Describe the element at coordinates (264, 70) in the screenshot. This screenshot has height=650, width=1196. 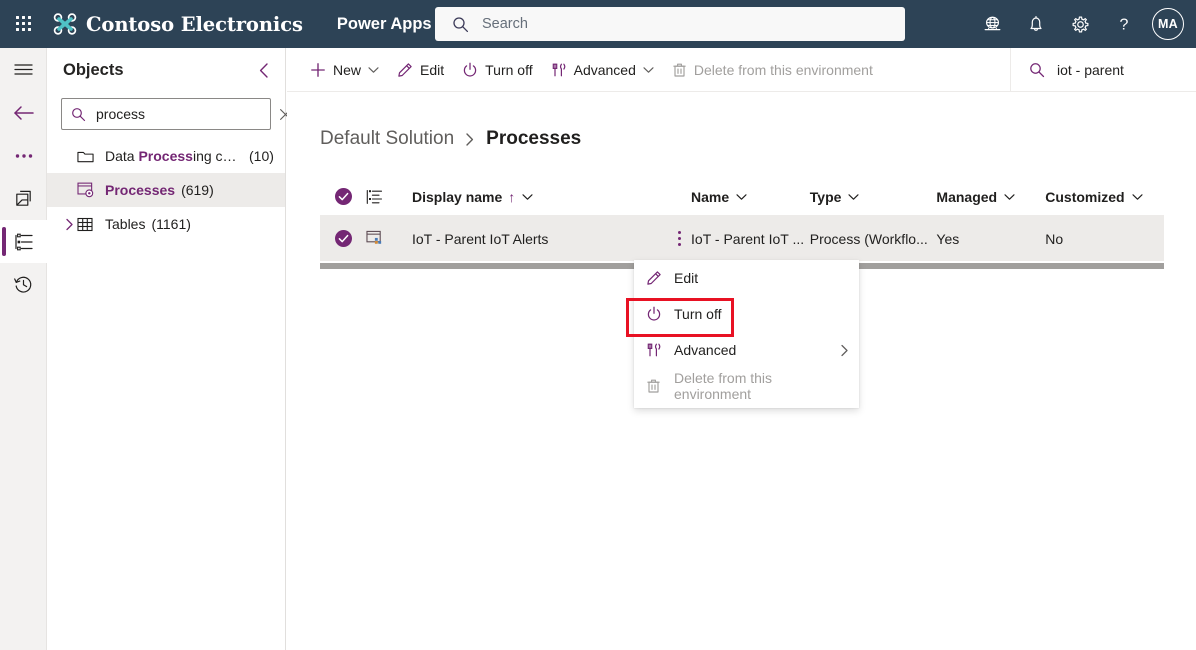
I see `collapse-panel-button` at that location.